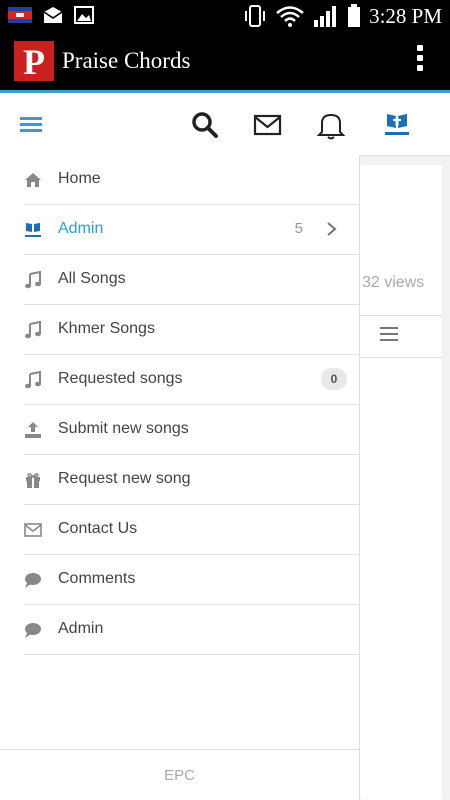 The width and height of the screenshot is (450, 800). I want to click on drawer-footer: EPC, so click(179, 775).